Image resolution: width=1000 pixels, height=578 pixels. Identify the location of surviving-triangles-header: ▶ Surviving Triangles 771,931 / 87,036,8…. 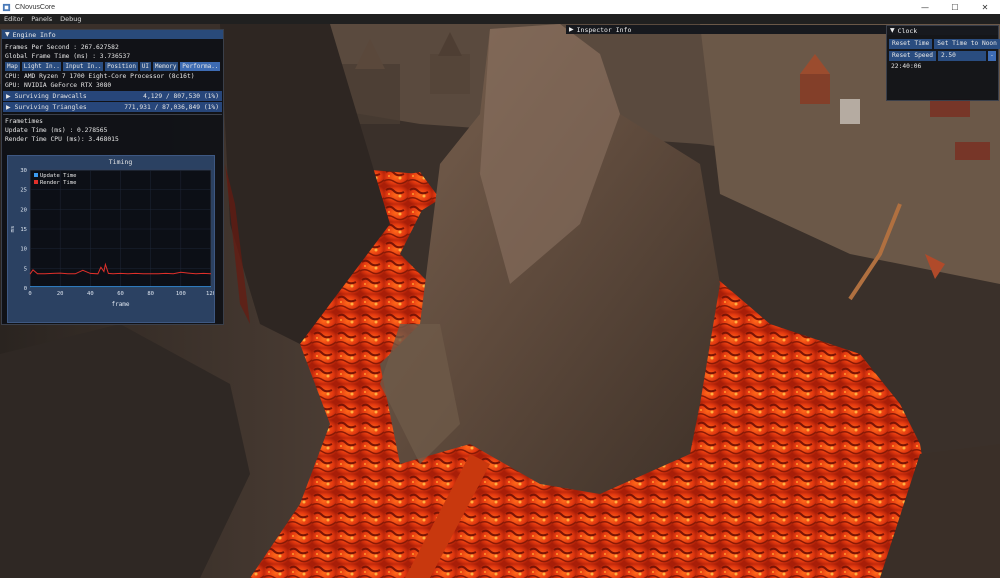
(112, 107).